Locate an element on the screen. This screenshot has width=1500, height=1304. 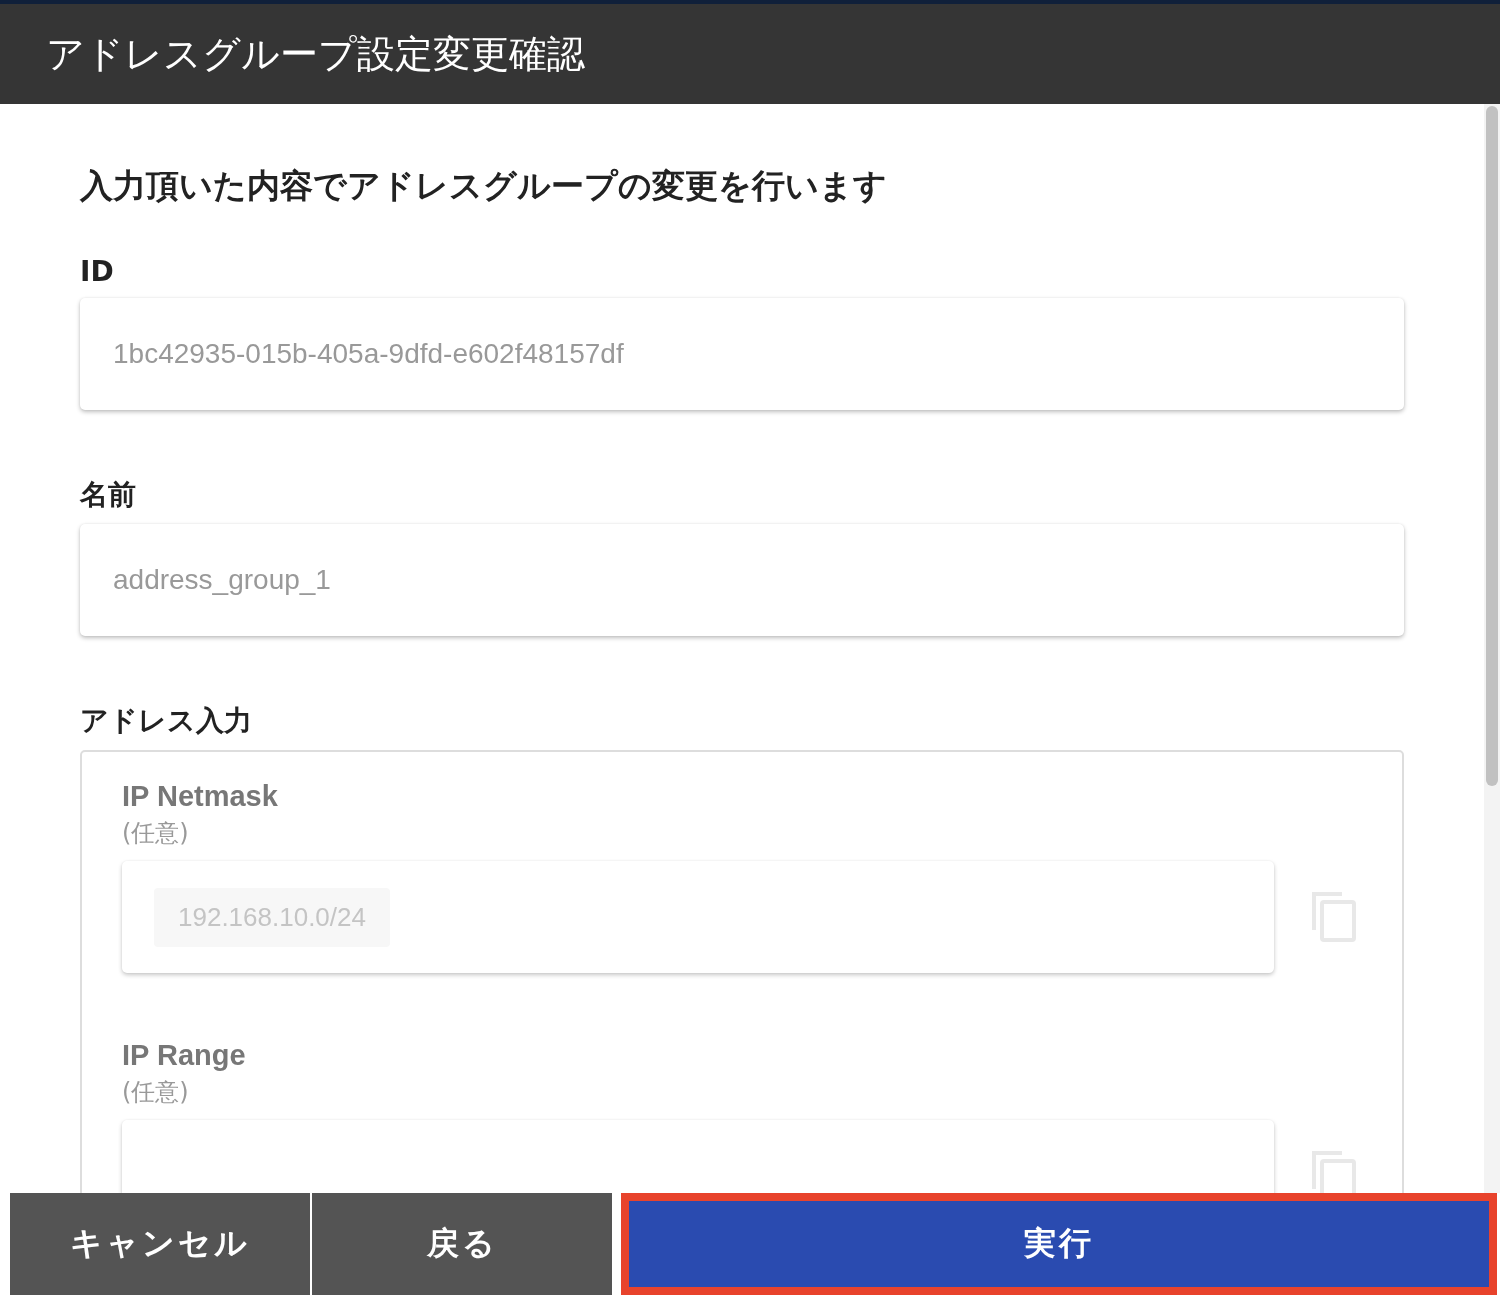
group-label: IP Range is located at coordinates (184, 1055).